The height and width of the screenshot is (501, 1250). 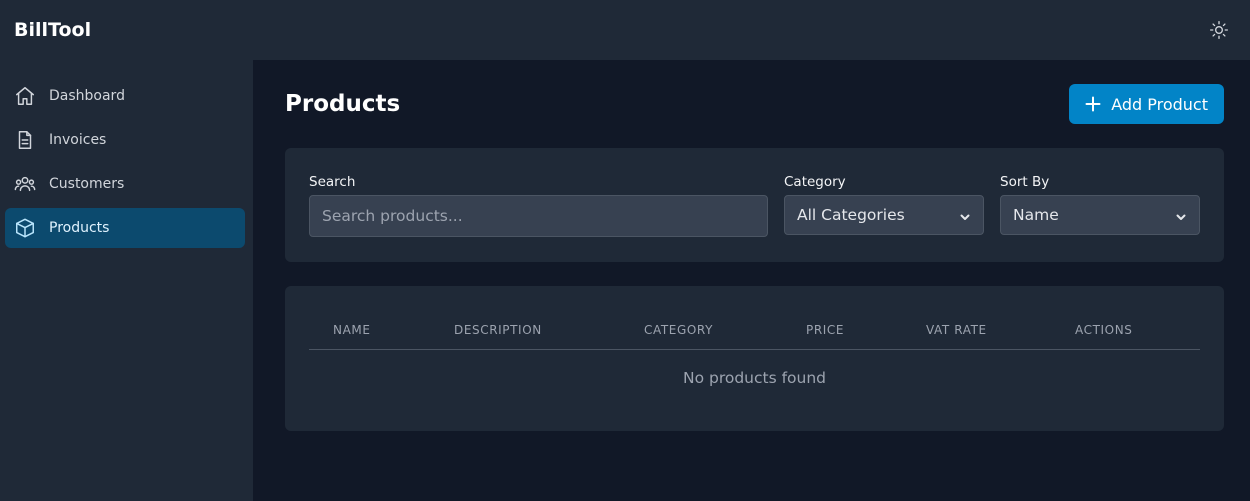 I want to click on sidebar-nav: Dashboard Invoices Customers Products, so click(x=126, y=162).